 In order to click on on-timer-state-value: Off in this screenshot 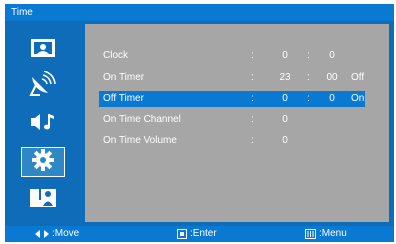, I will do `click(358, 77)`.